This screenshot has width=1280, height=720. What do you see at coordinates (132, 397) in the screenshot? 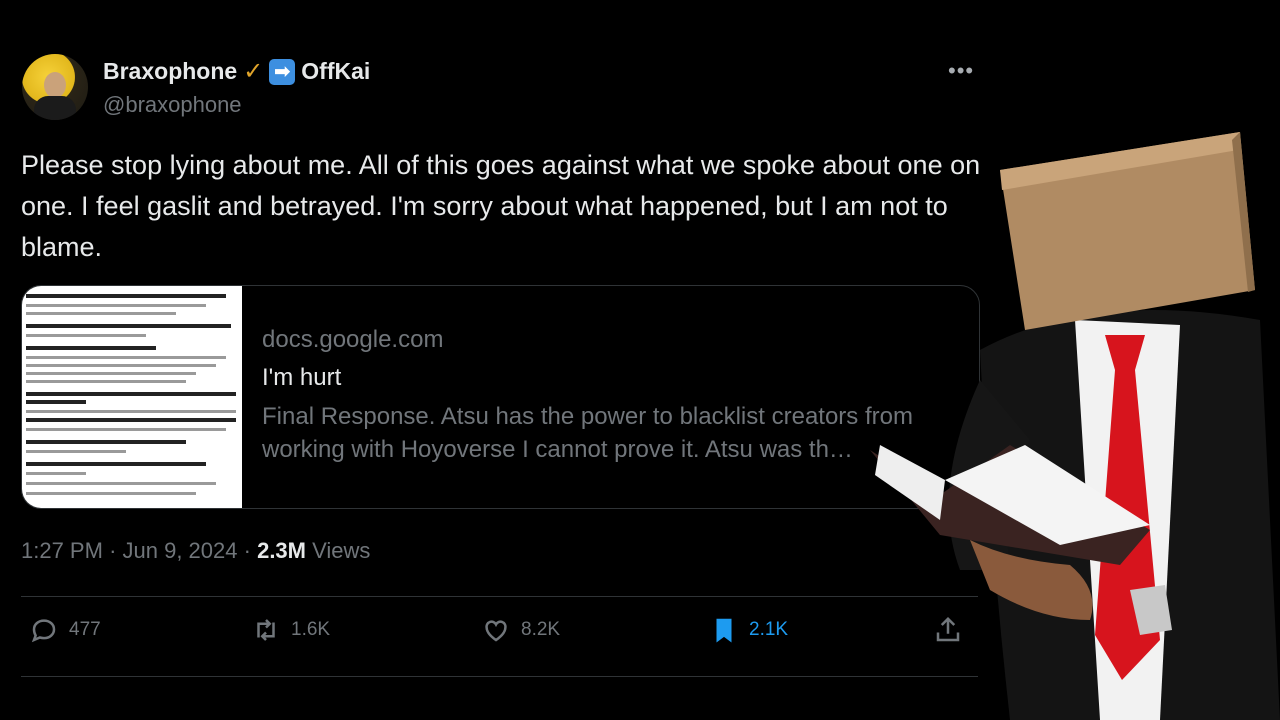
I see `link-card-thumbnail` at bounding box center [132, 397].